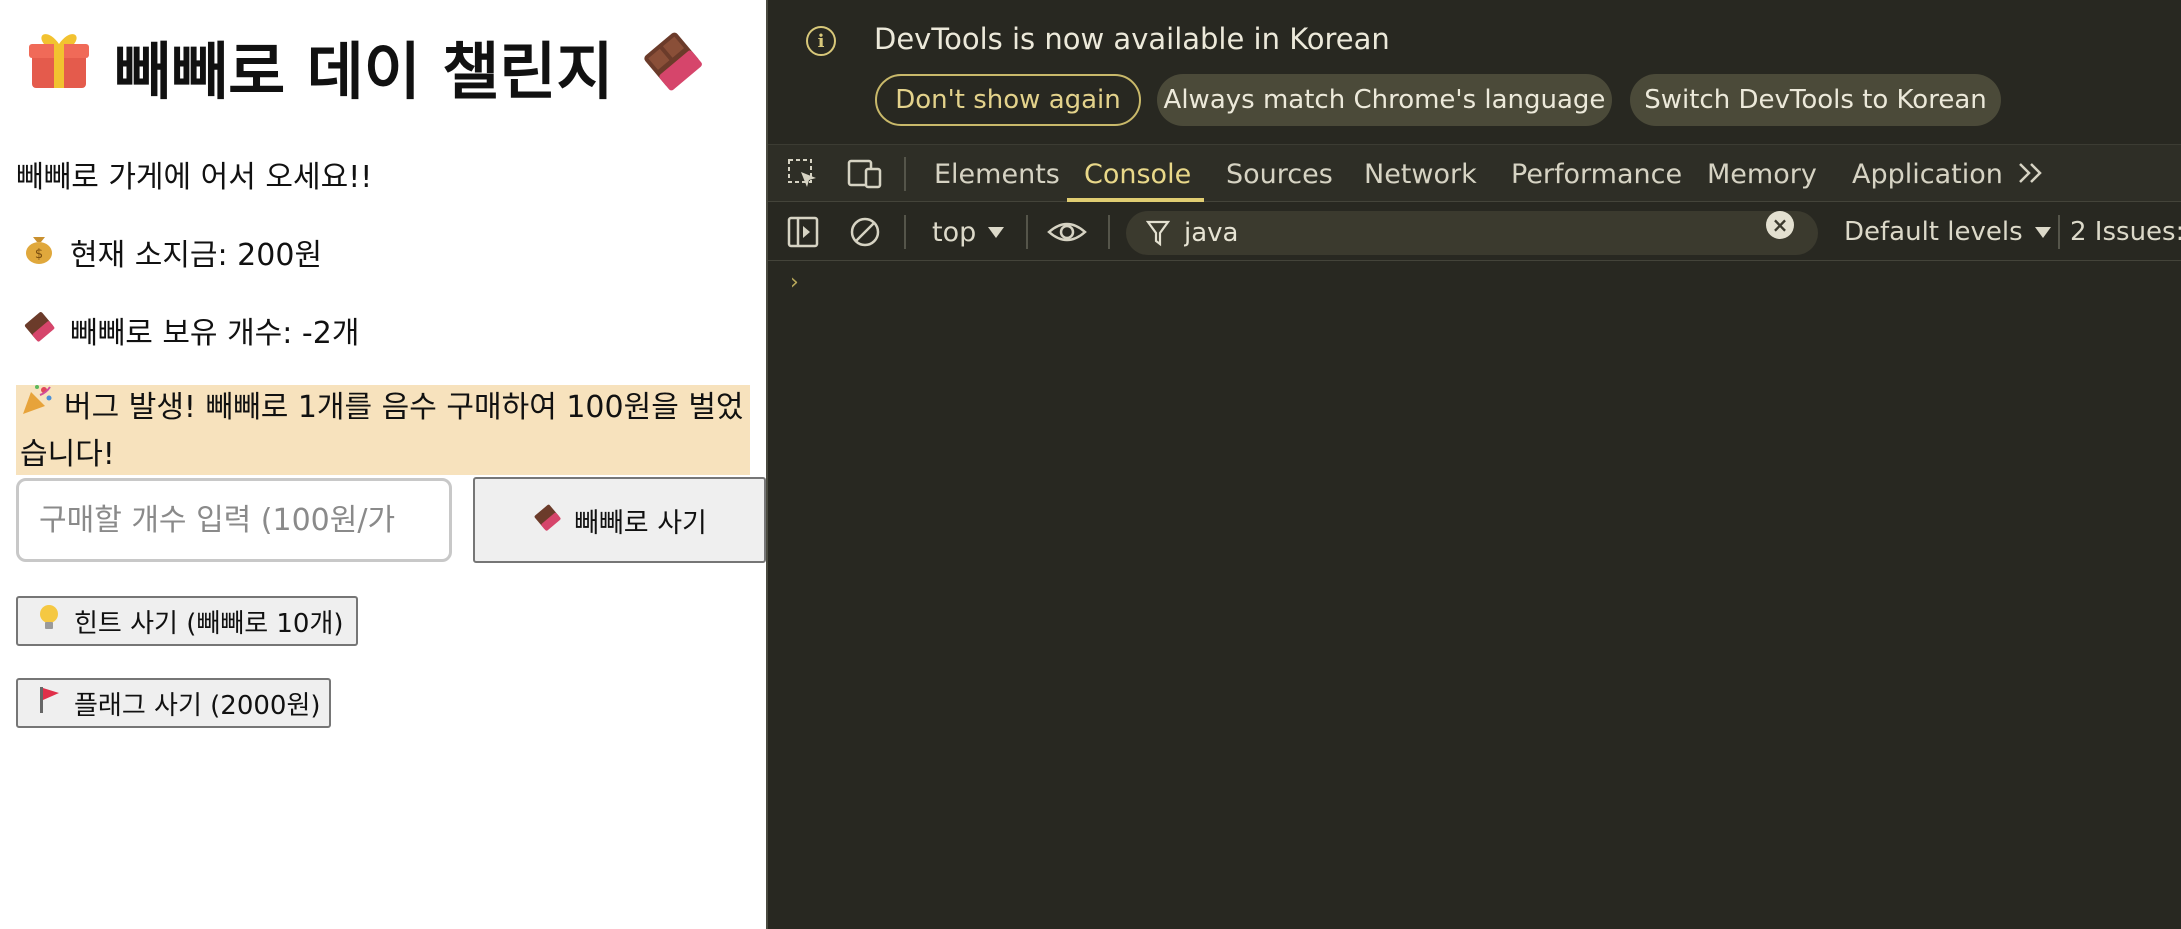 This screenshot has width=2181, height=929. I want to click on count-line: 빼빼로 보유 개수: -2개, so click(190, 330).